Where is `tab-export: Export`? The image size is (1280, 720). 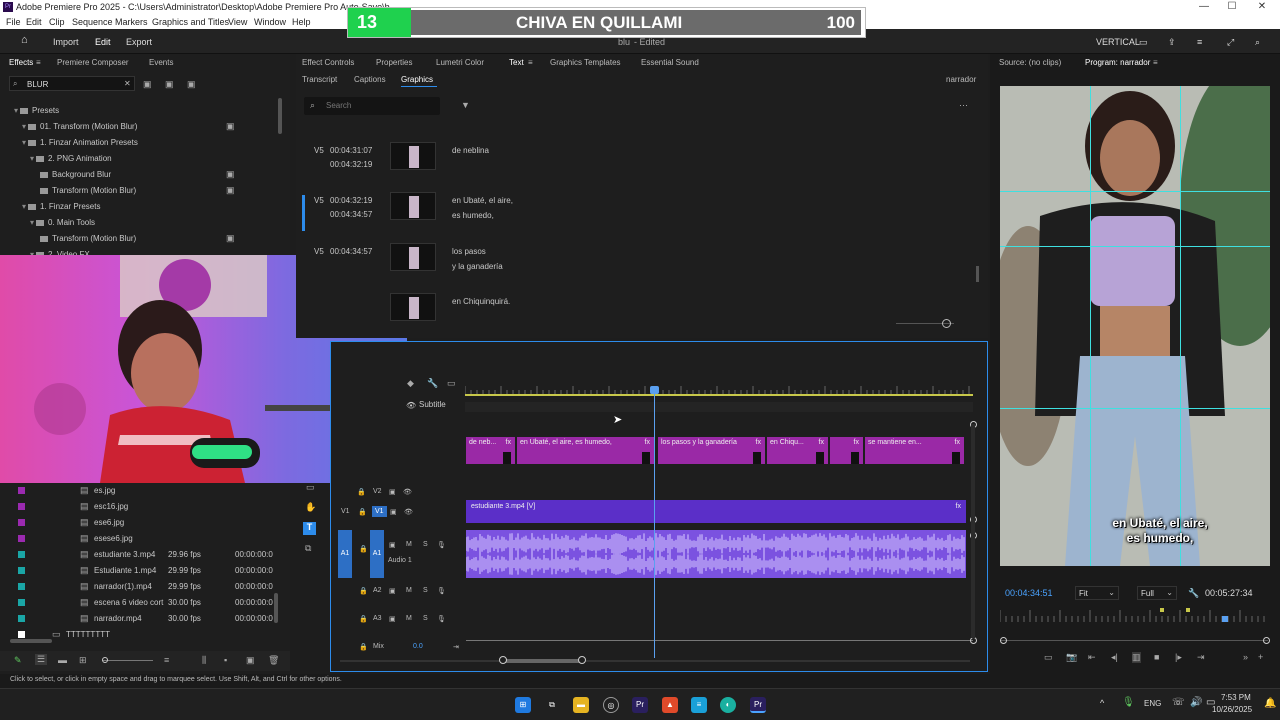
tab-export: Export is located at coordinates (139, 42).